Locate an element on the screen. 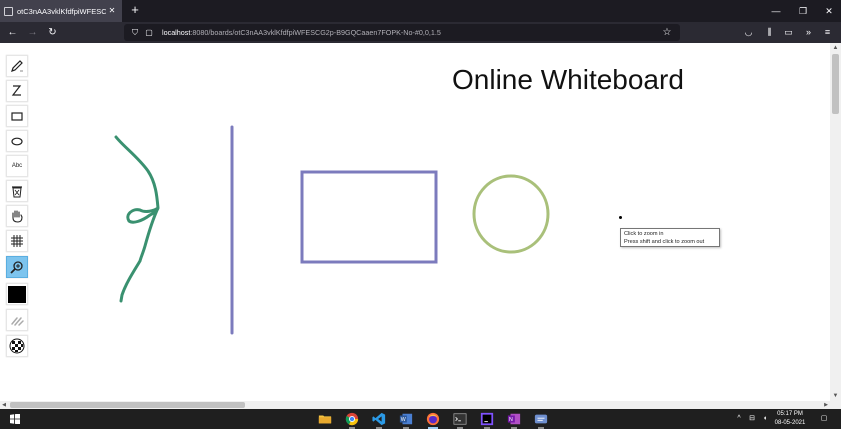 This screenshot has height=429, width=841. page-icon is located at coordinates (8, 11).